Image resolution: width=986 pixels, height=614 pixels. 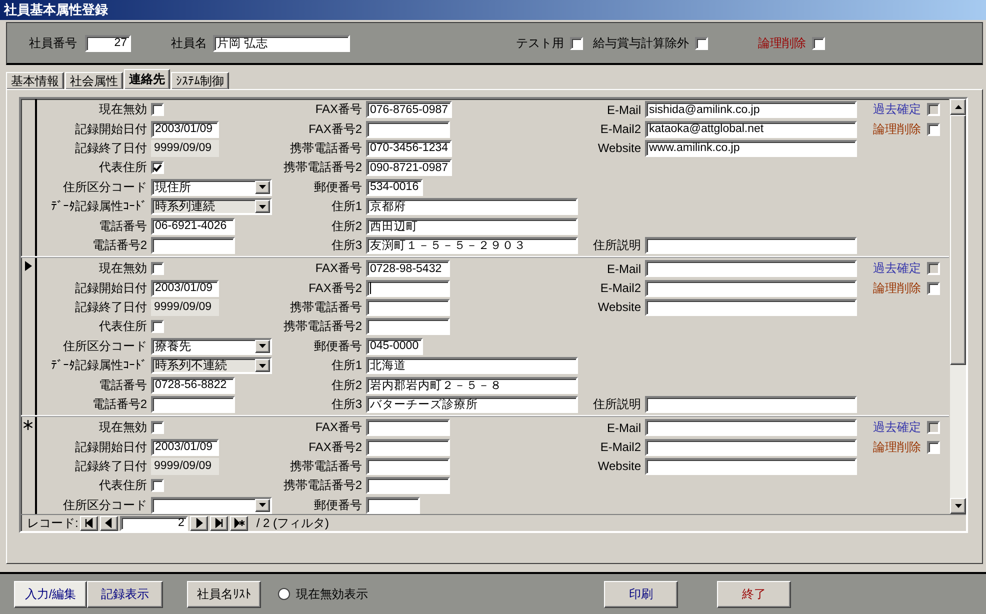 What do you see at coordinates (332, 594) in the screenshot?
I see `radio-label: 現在無効表示` at bounding box center [332, 594].